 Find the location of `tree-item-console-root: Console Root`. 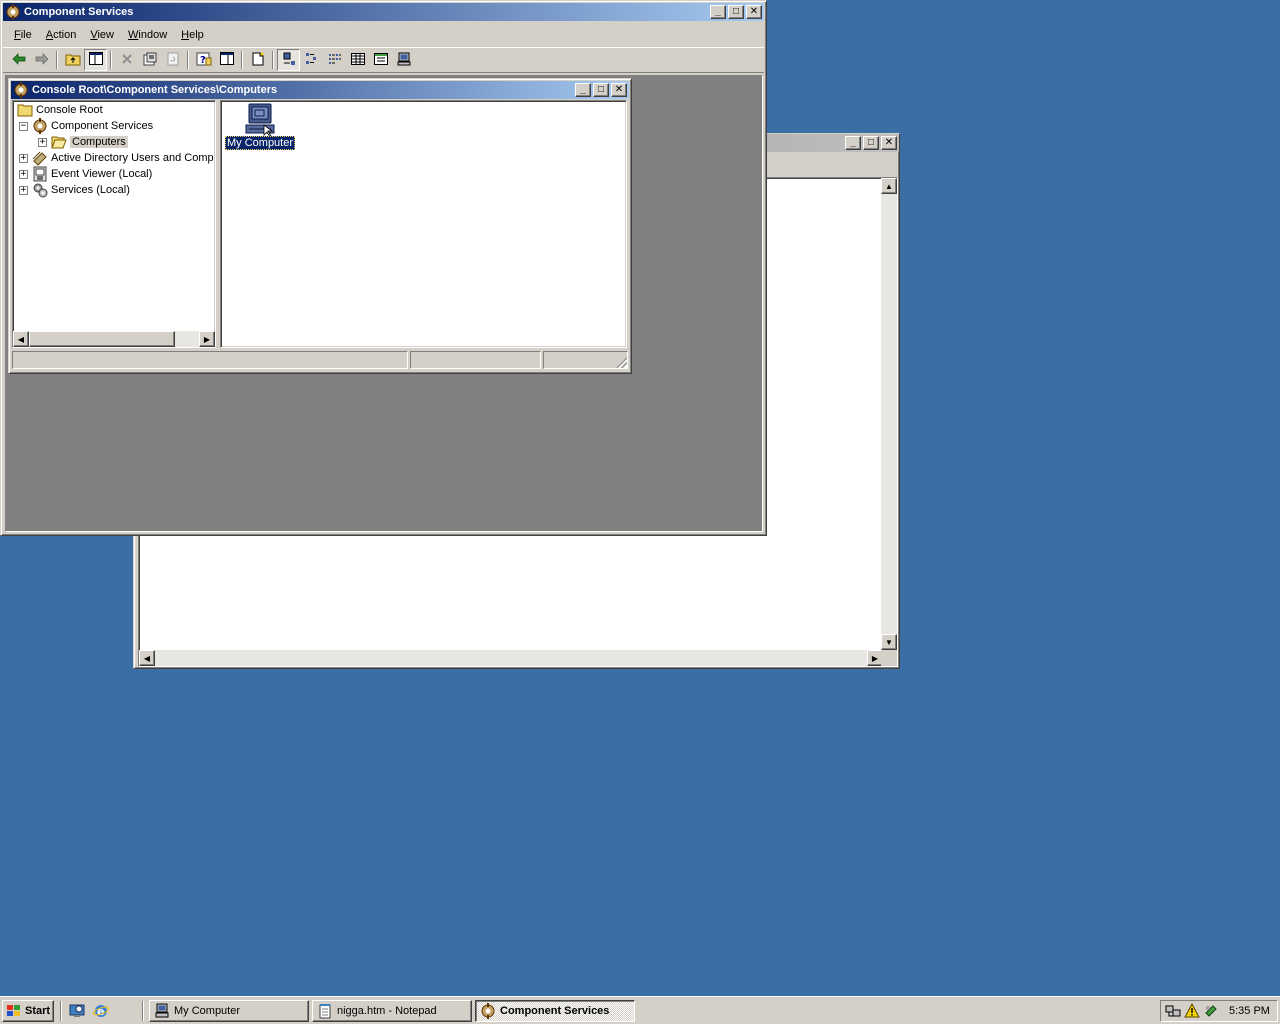

tree-item-console-root: Console Root is located at coordinates (60, 110).